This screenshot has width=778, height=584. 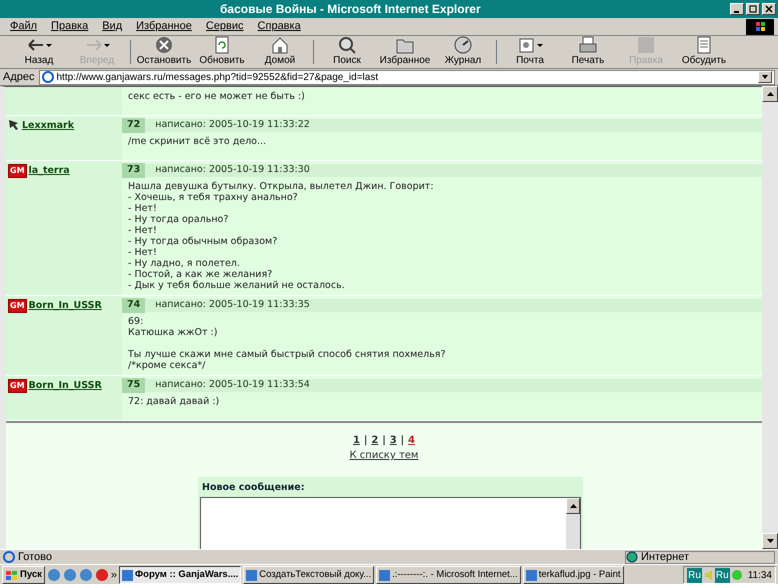 What do you see at coordinates (225, 26) in the screenshot?
I see `menu-item: Сервис` at bounding box center [225, 26].